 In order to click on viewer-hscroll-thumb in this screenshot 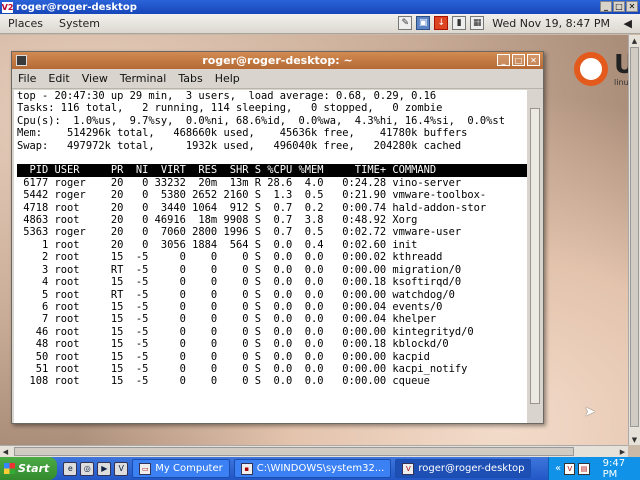, I will do `click(294, 451)`.